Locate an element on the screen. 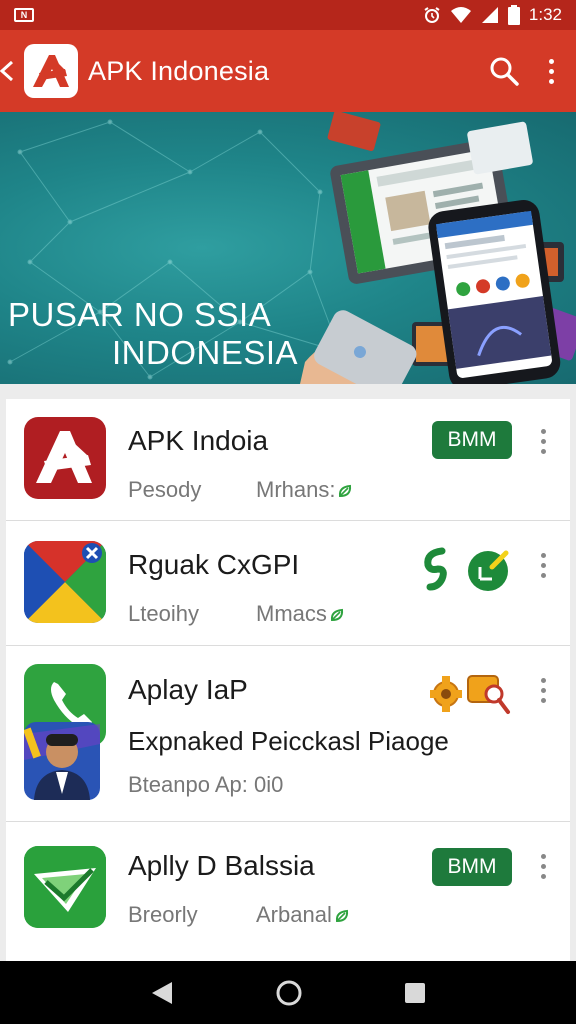 The height and width of the screenshot is (1024, 576). back-nav-icon is located at coordinates (162, 993).